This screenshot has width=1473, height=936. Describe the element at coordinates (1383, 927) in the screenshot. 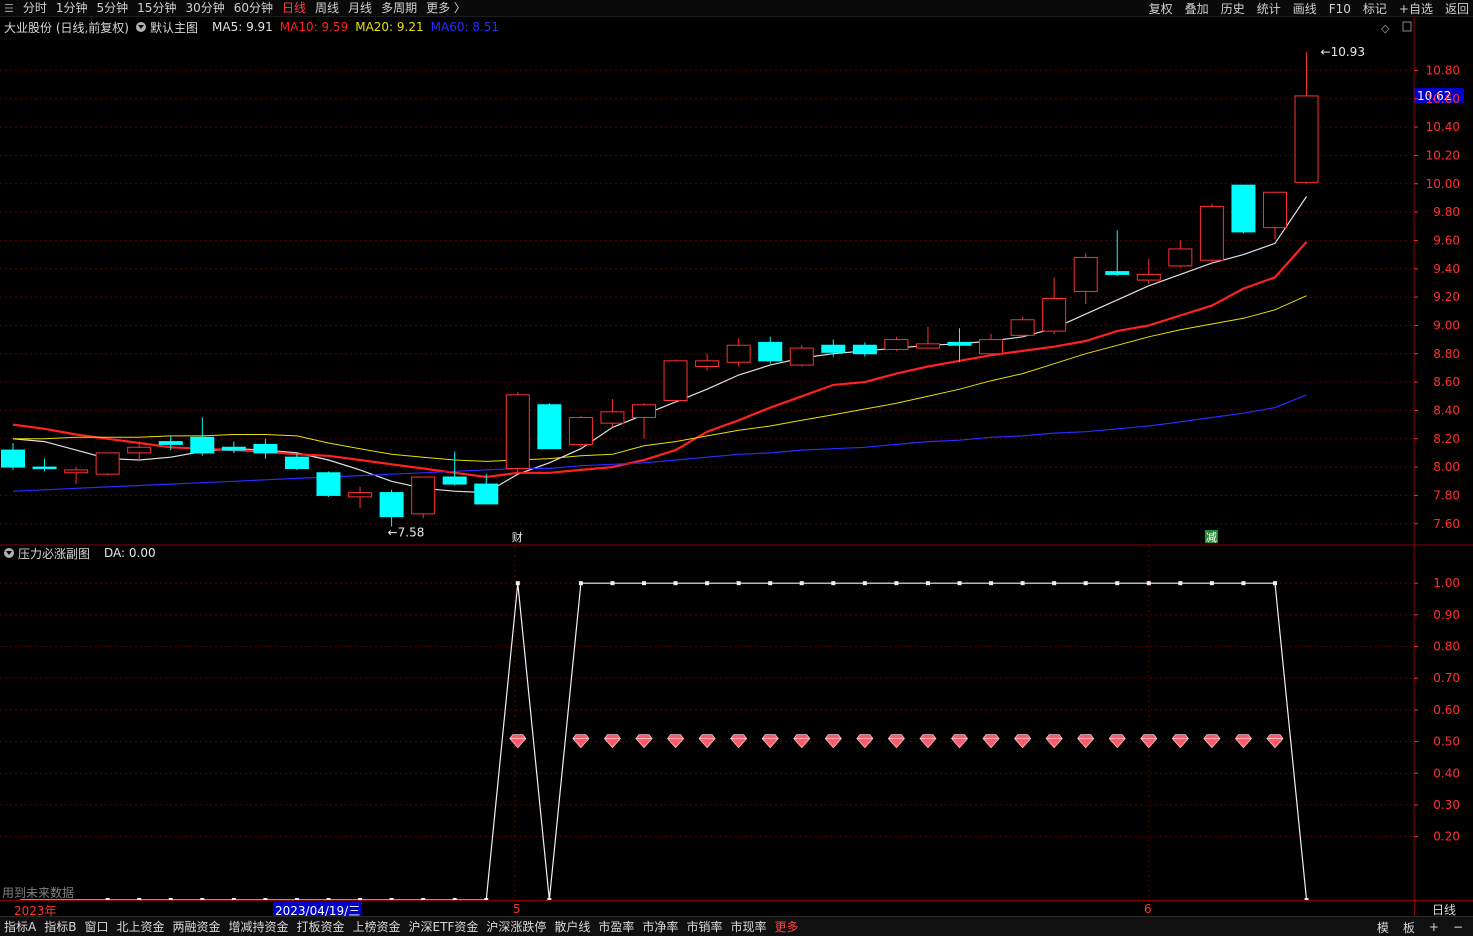

I see `bottom-control-0: 模` at that location.